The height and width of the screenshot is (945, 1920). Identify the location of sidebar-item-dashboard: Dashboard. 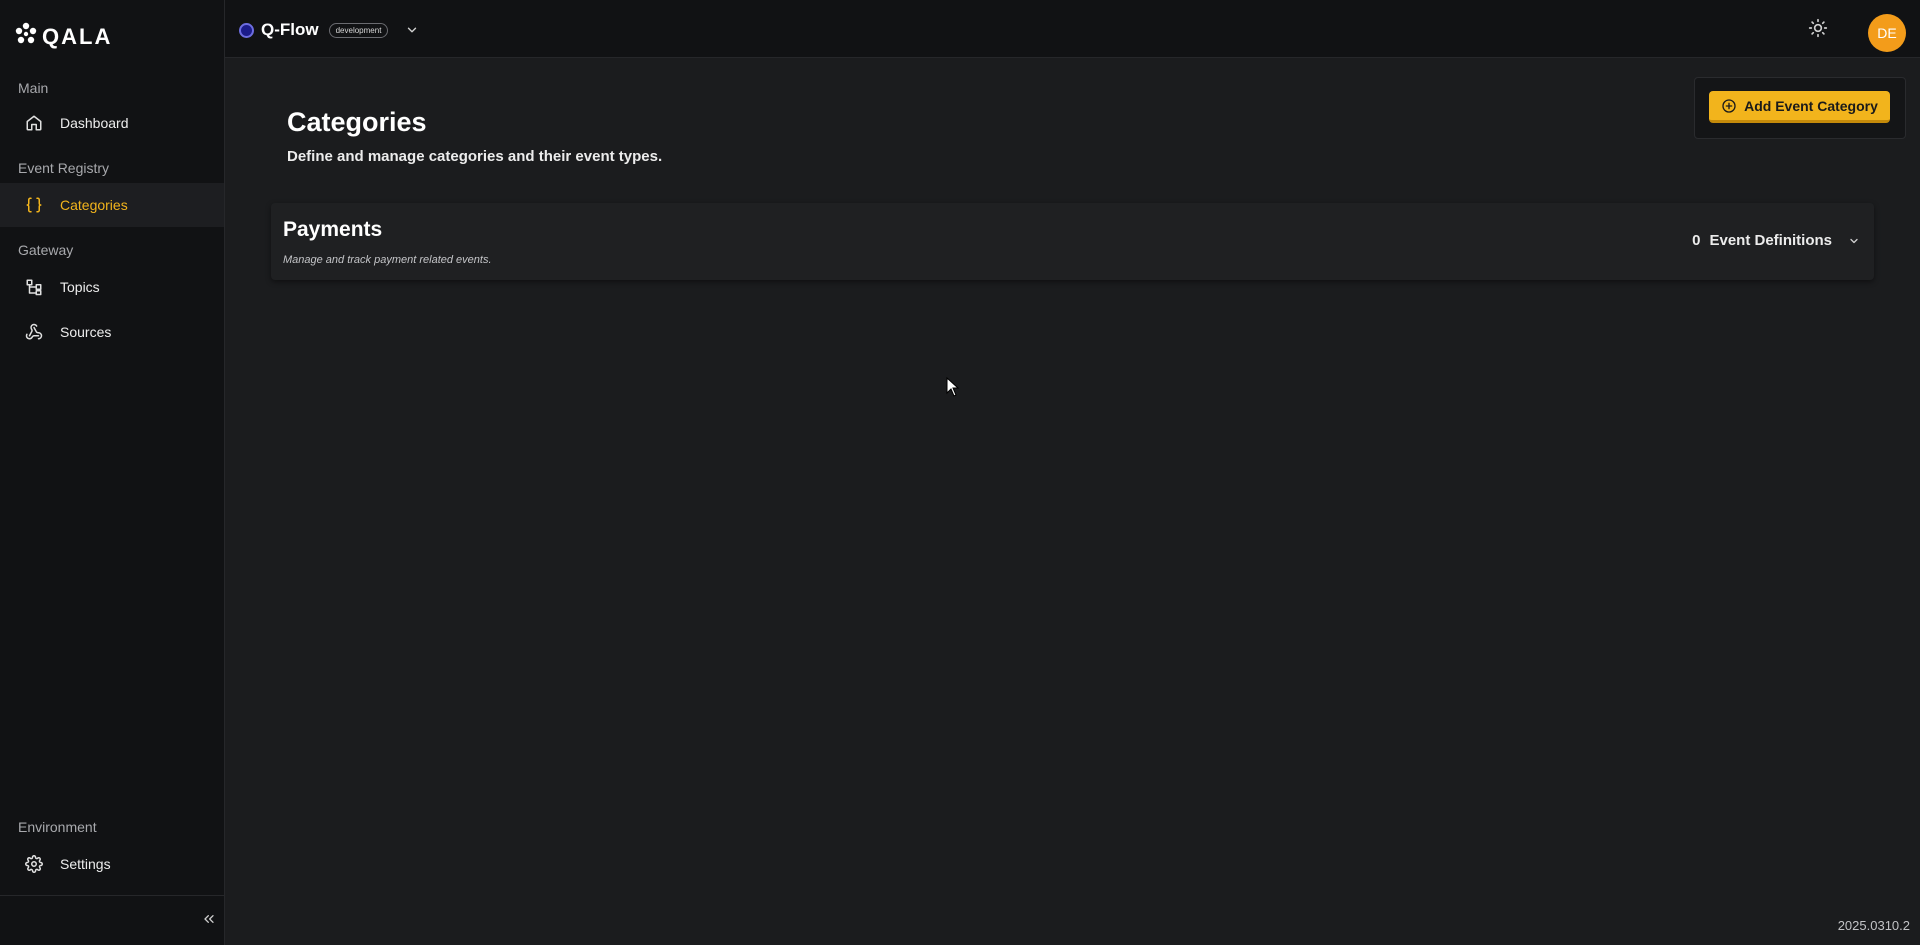
(112, 123).